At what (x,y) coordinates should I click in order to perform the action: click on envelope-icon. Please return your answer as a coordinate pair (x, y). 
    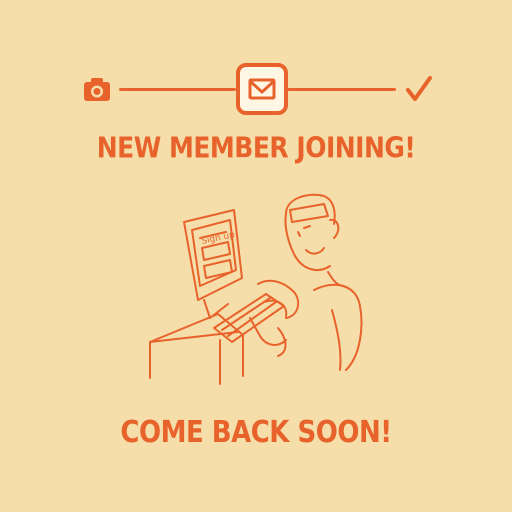
    Looking at the image, I should click on (262, 89).